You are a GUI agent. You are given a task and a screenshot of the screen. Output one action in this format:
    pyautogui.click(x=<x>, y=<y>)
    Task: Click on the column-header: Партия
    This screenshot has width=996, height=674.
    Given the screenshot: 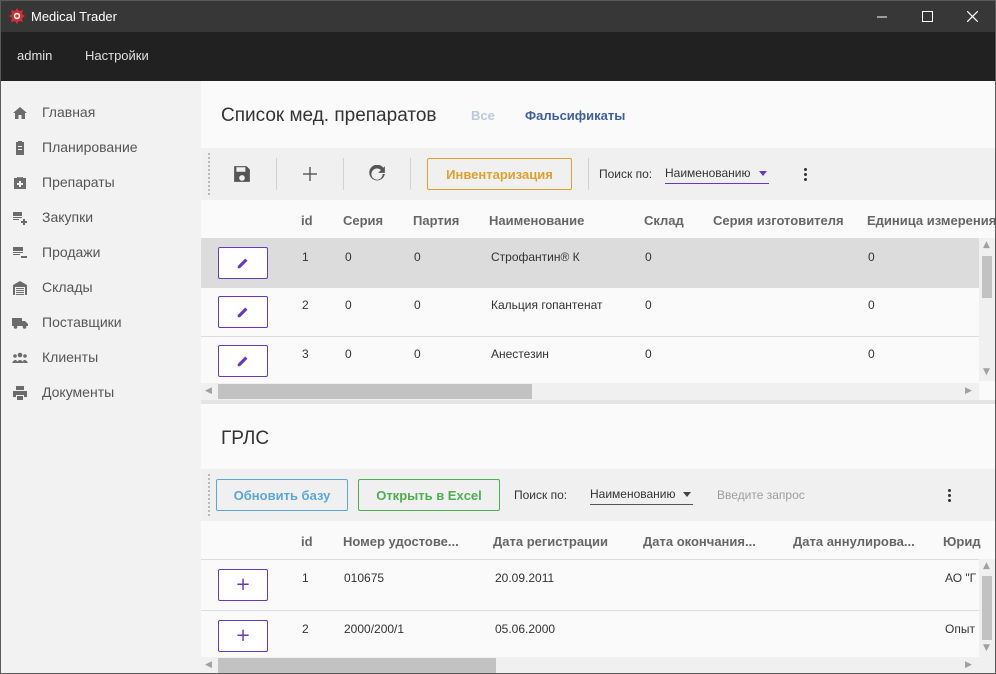 What is the action you would take?
    pyautogui.click(x=436, y=220)
    